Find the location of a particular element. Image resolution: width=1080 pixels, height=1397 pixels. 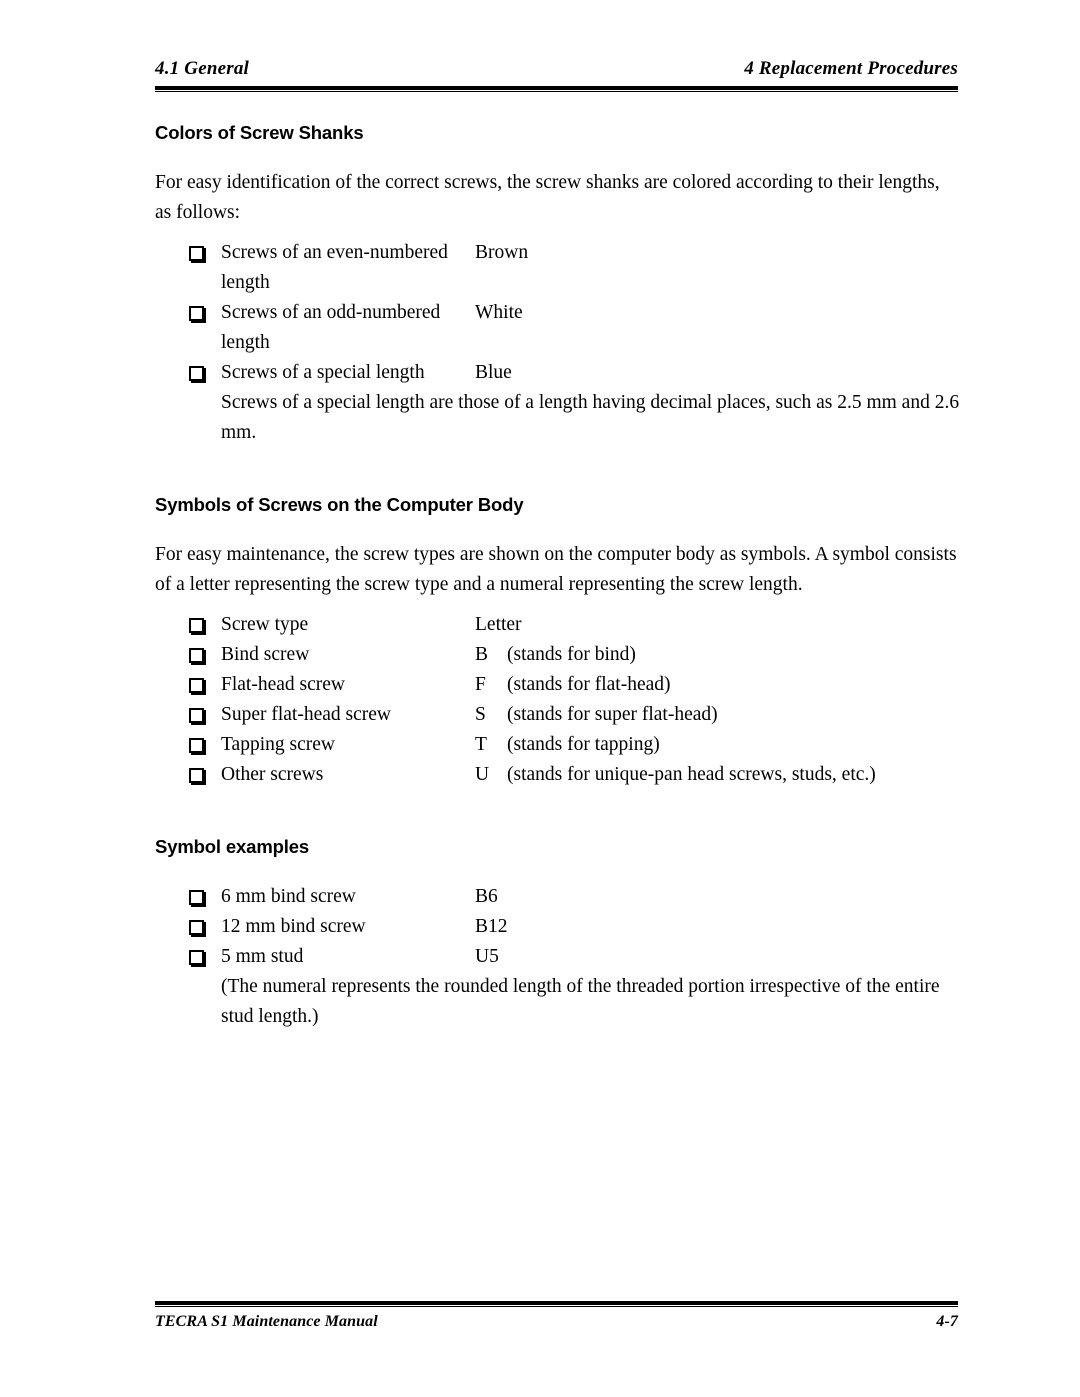

list-item-label: 6 mm bind screw is located at coordinates (288, 896).